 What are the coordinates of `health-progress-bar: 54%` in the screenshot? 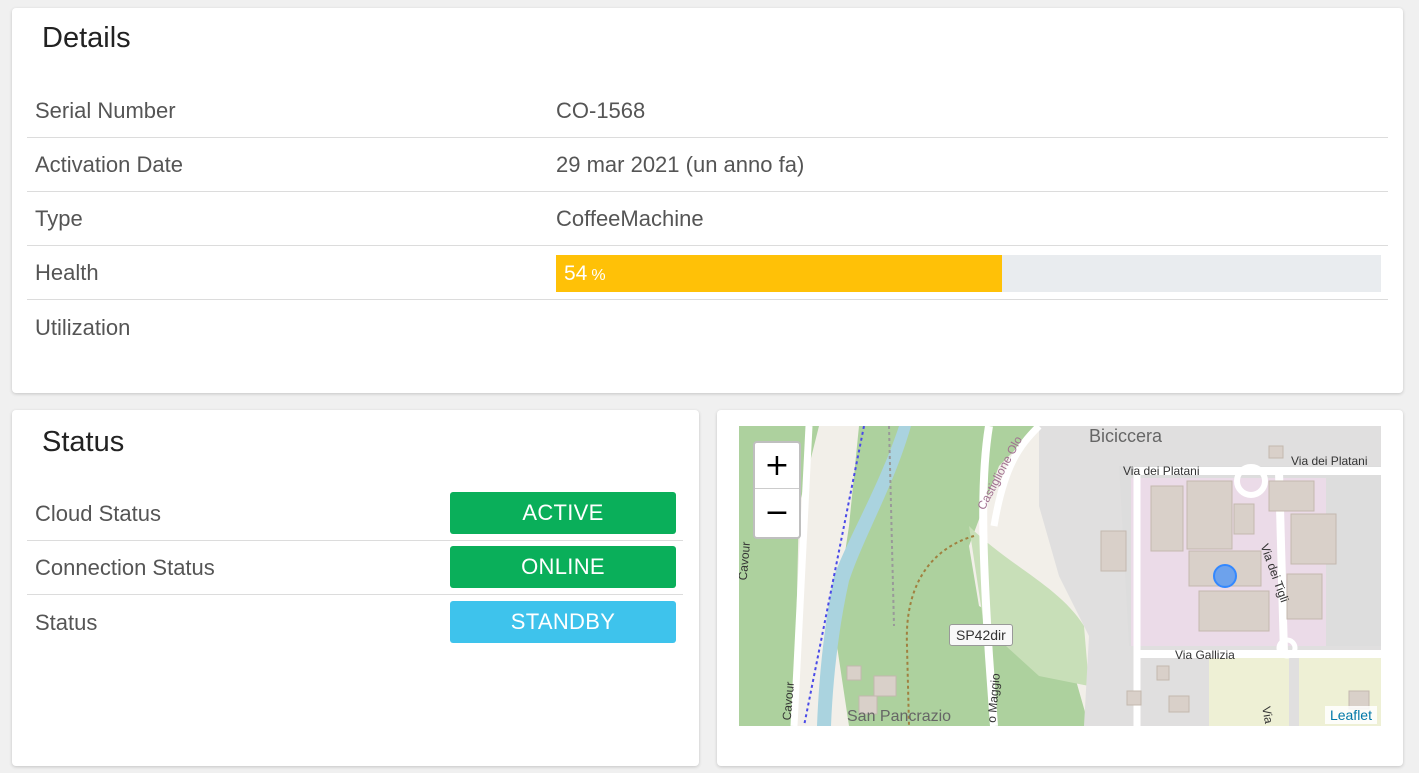 It's located at (968, 273).